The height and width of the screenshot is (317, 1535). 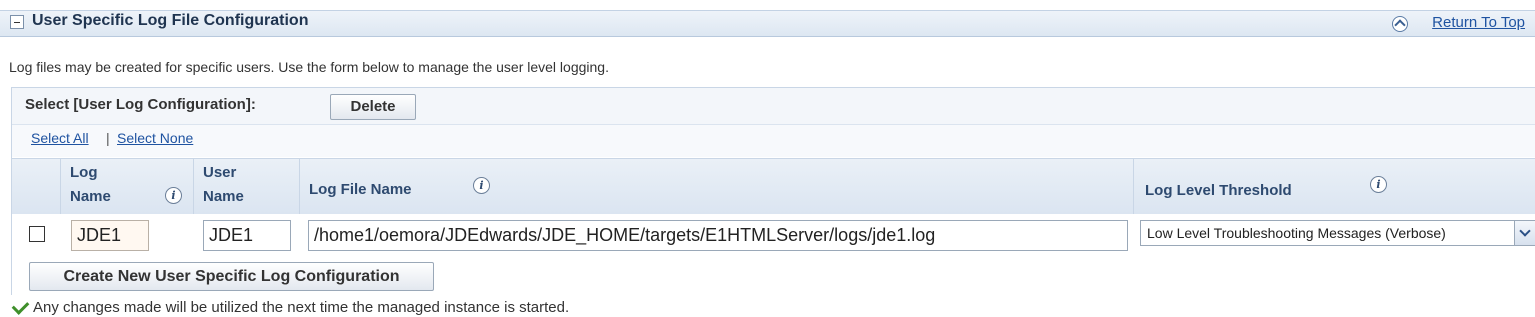 I want to click on column-header-log-name-line1: Log, so click(x=84, y=172).